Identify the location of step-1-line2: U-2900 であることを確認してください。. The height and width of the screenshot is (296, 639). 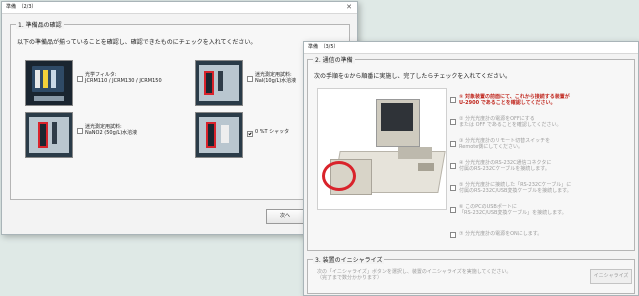
(507, 103).